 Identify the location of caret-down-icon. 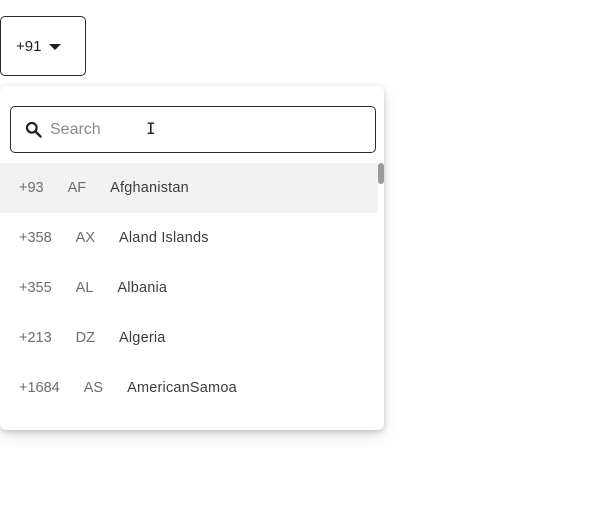
(55, 46).